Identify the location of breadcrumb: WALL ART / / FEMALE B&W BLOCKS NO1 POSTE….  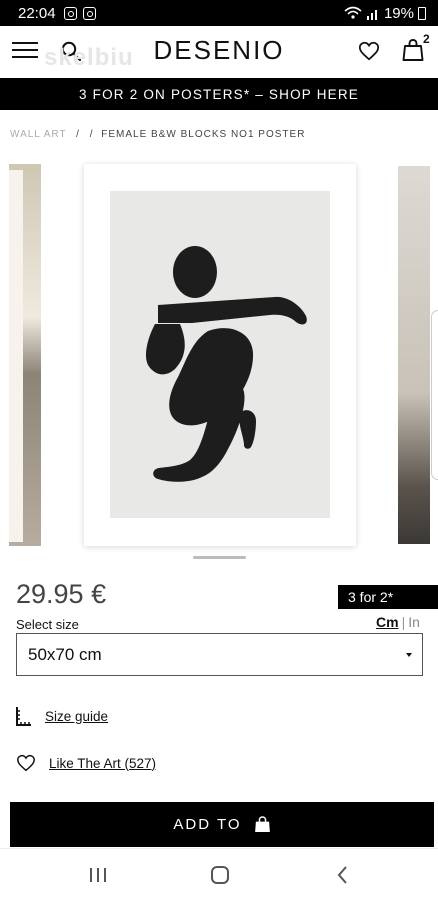
(157, 134).